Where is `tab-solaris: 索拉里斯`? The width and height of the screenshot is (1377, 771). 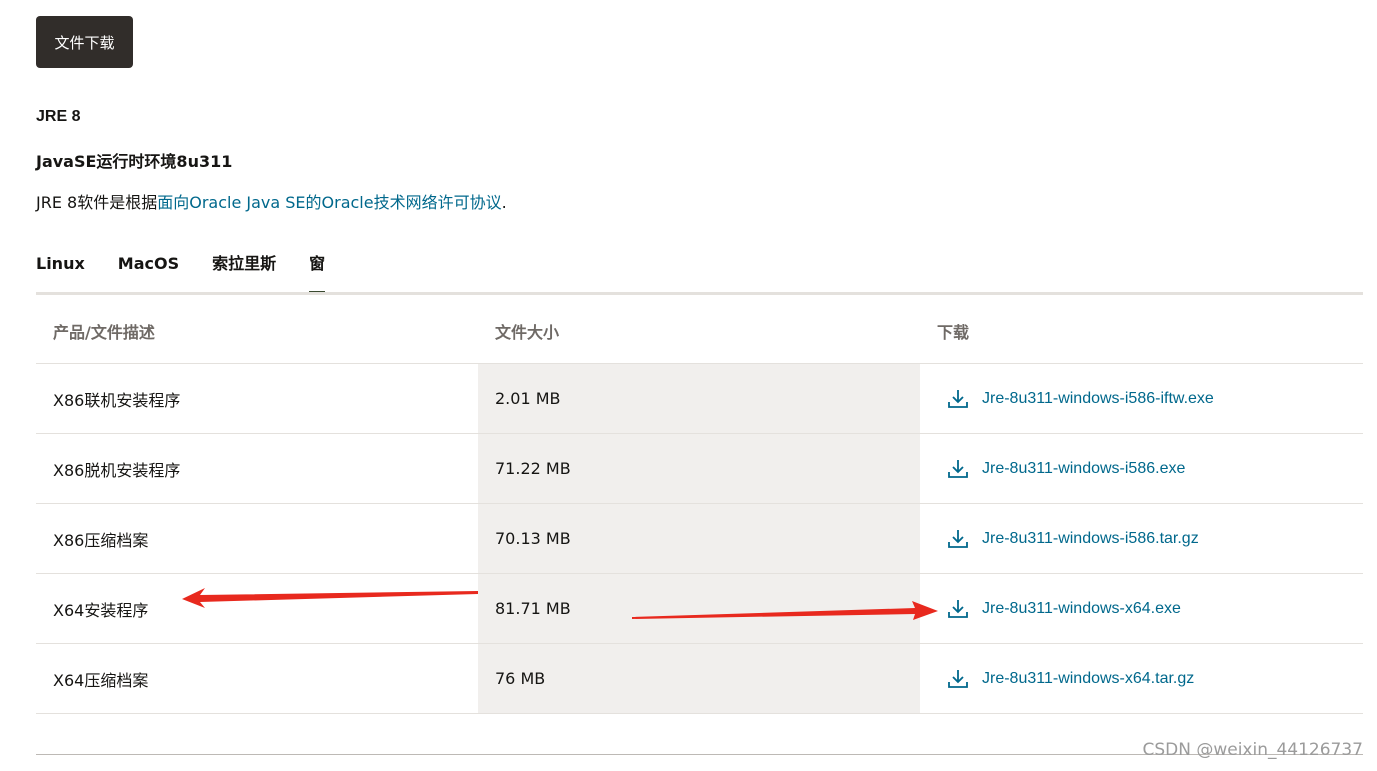 tab-solaris: 索拉里斯 is located at coordinates (244, 273).